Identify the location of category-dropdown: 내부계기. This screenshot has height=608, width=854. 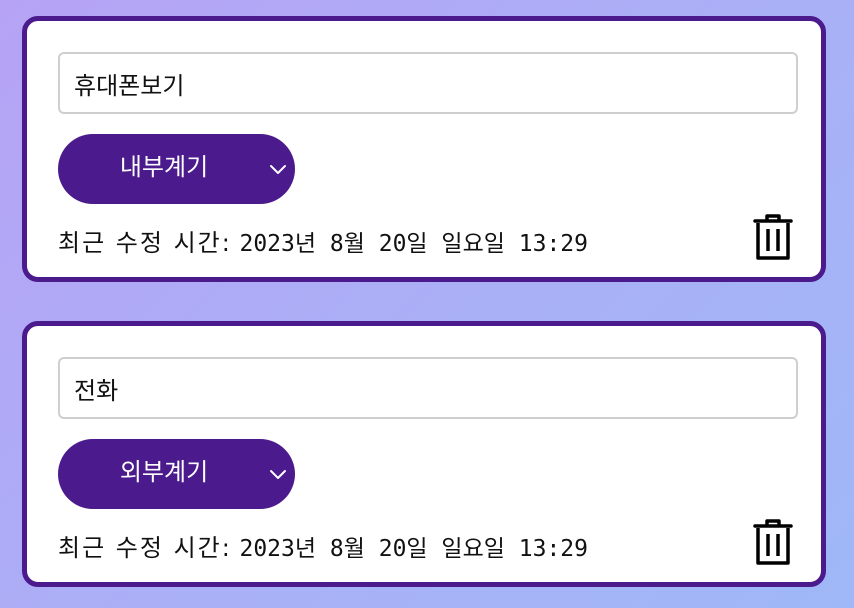
(176, 169).